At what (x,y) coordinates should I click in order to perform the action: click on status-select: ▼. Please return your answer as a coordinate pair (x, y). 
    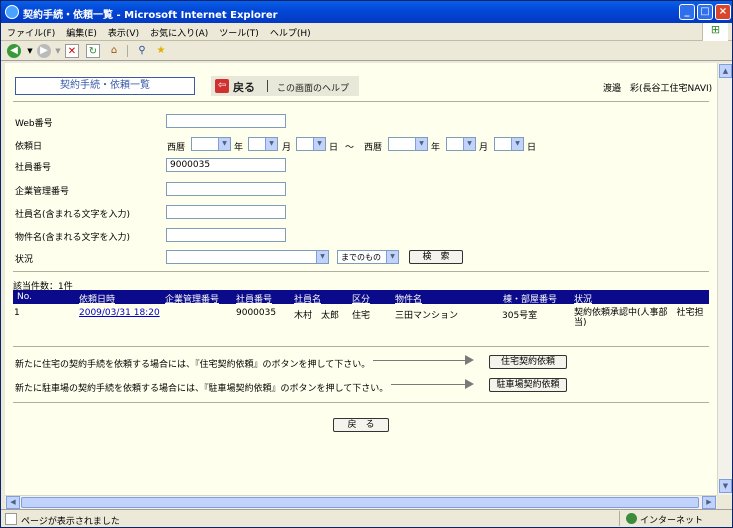
    Looking at the image, I should click on (247, 257).